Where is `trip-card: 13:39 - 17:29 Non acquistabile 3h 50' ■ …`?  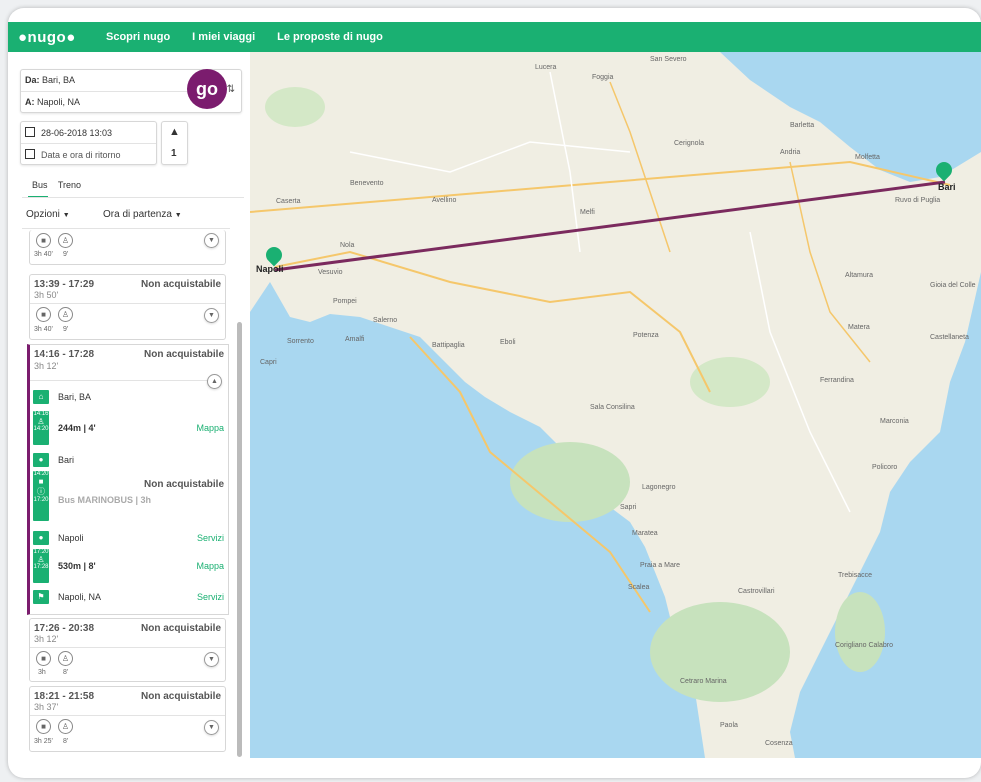 trip-card: 13:39 - 17:29 Non acquistabile 3h 50' ■ … is located at coordinates (127, 307).